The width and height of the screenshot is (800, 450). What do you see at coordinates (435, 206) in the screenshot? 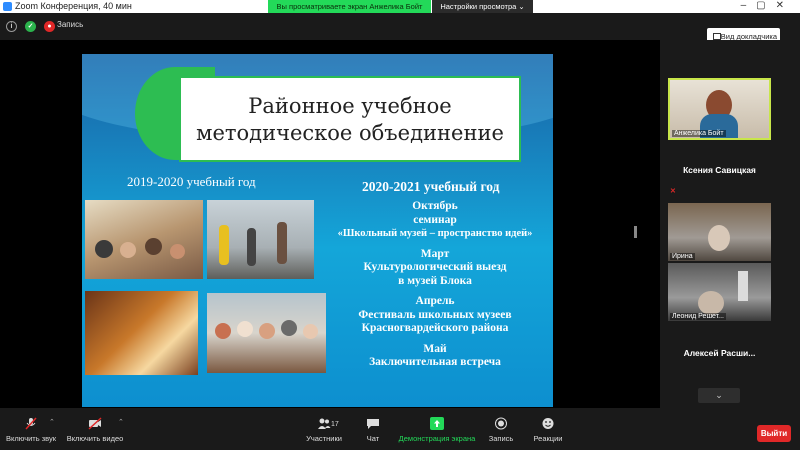
I see `event-line: Октябрь` at bounding box center [435, 206].